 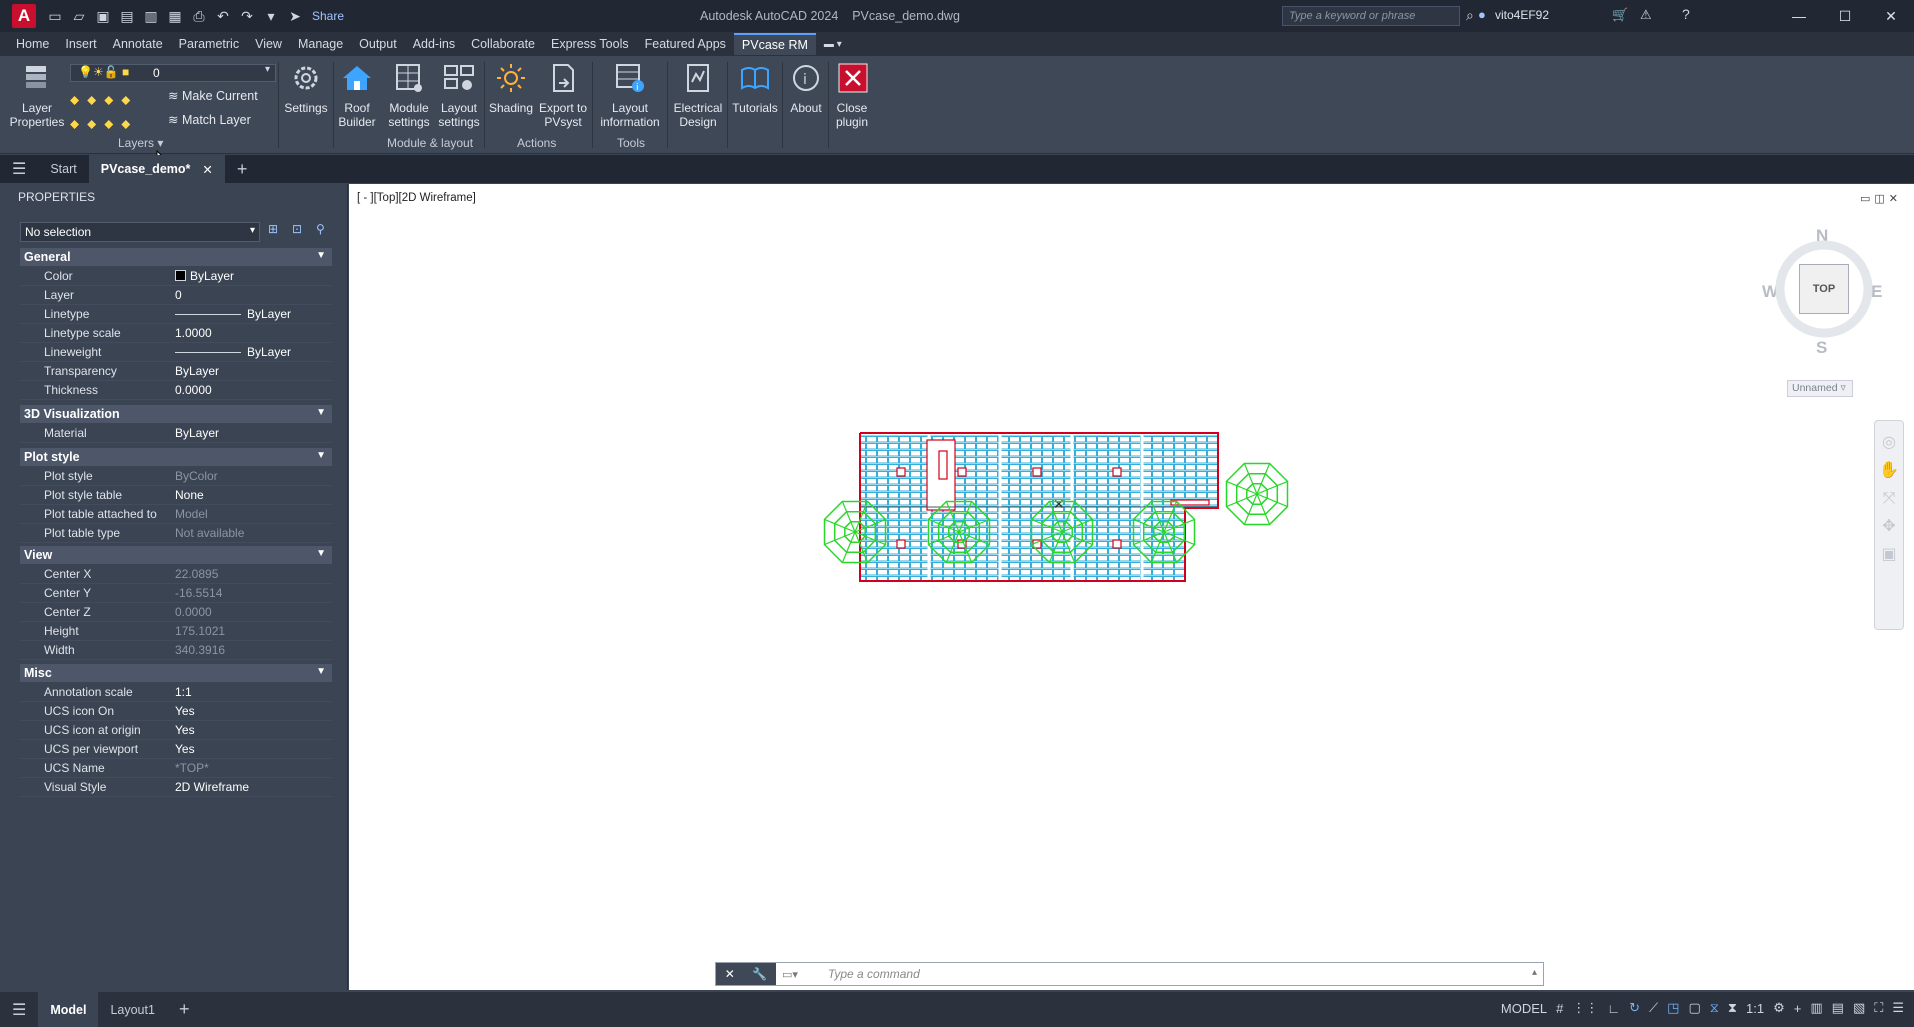 I want to click on grid-icon: #, so click(x=1559, y=1008).